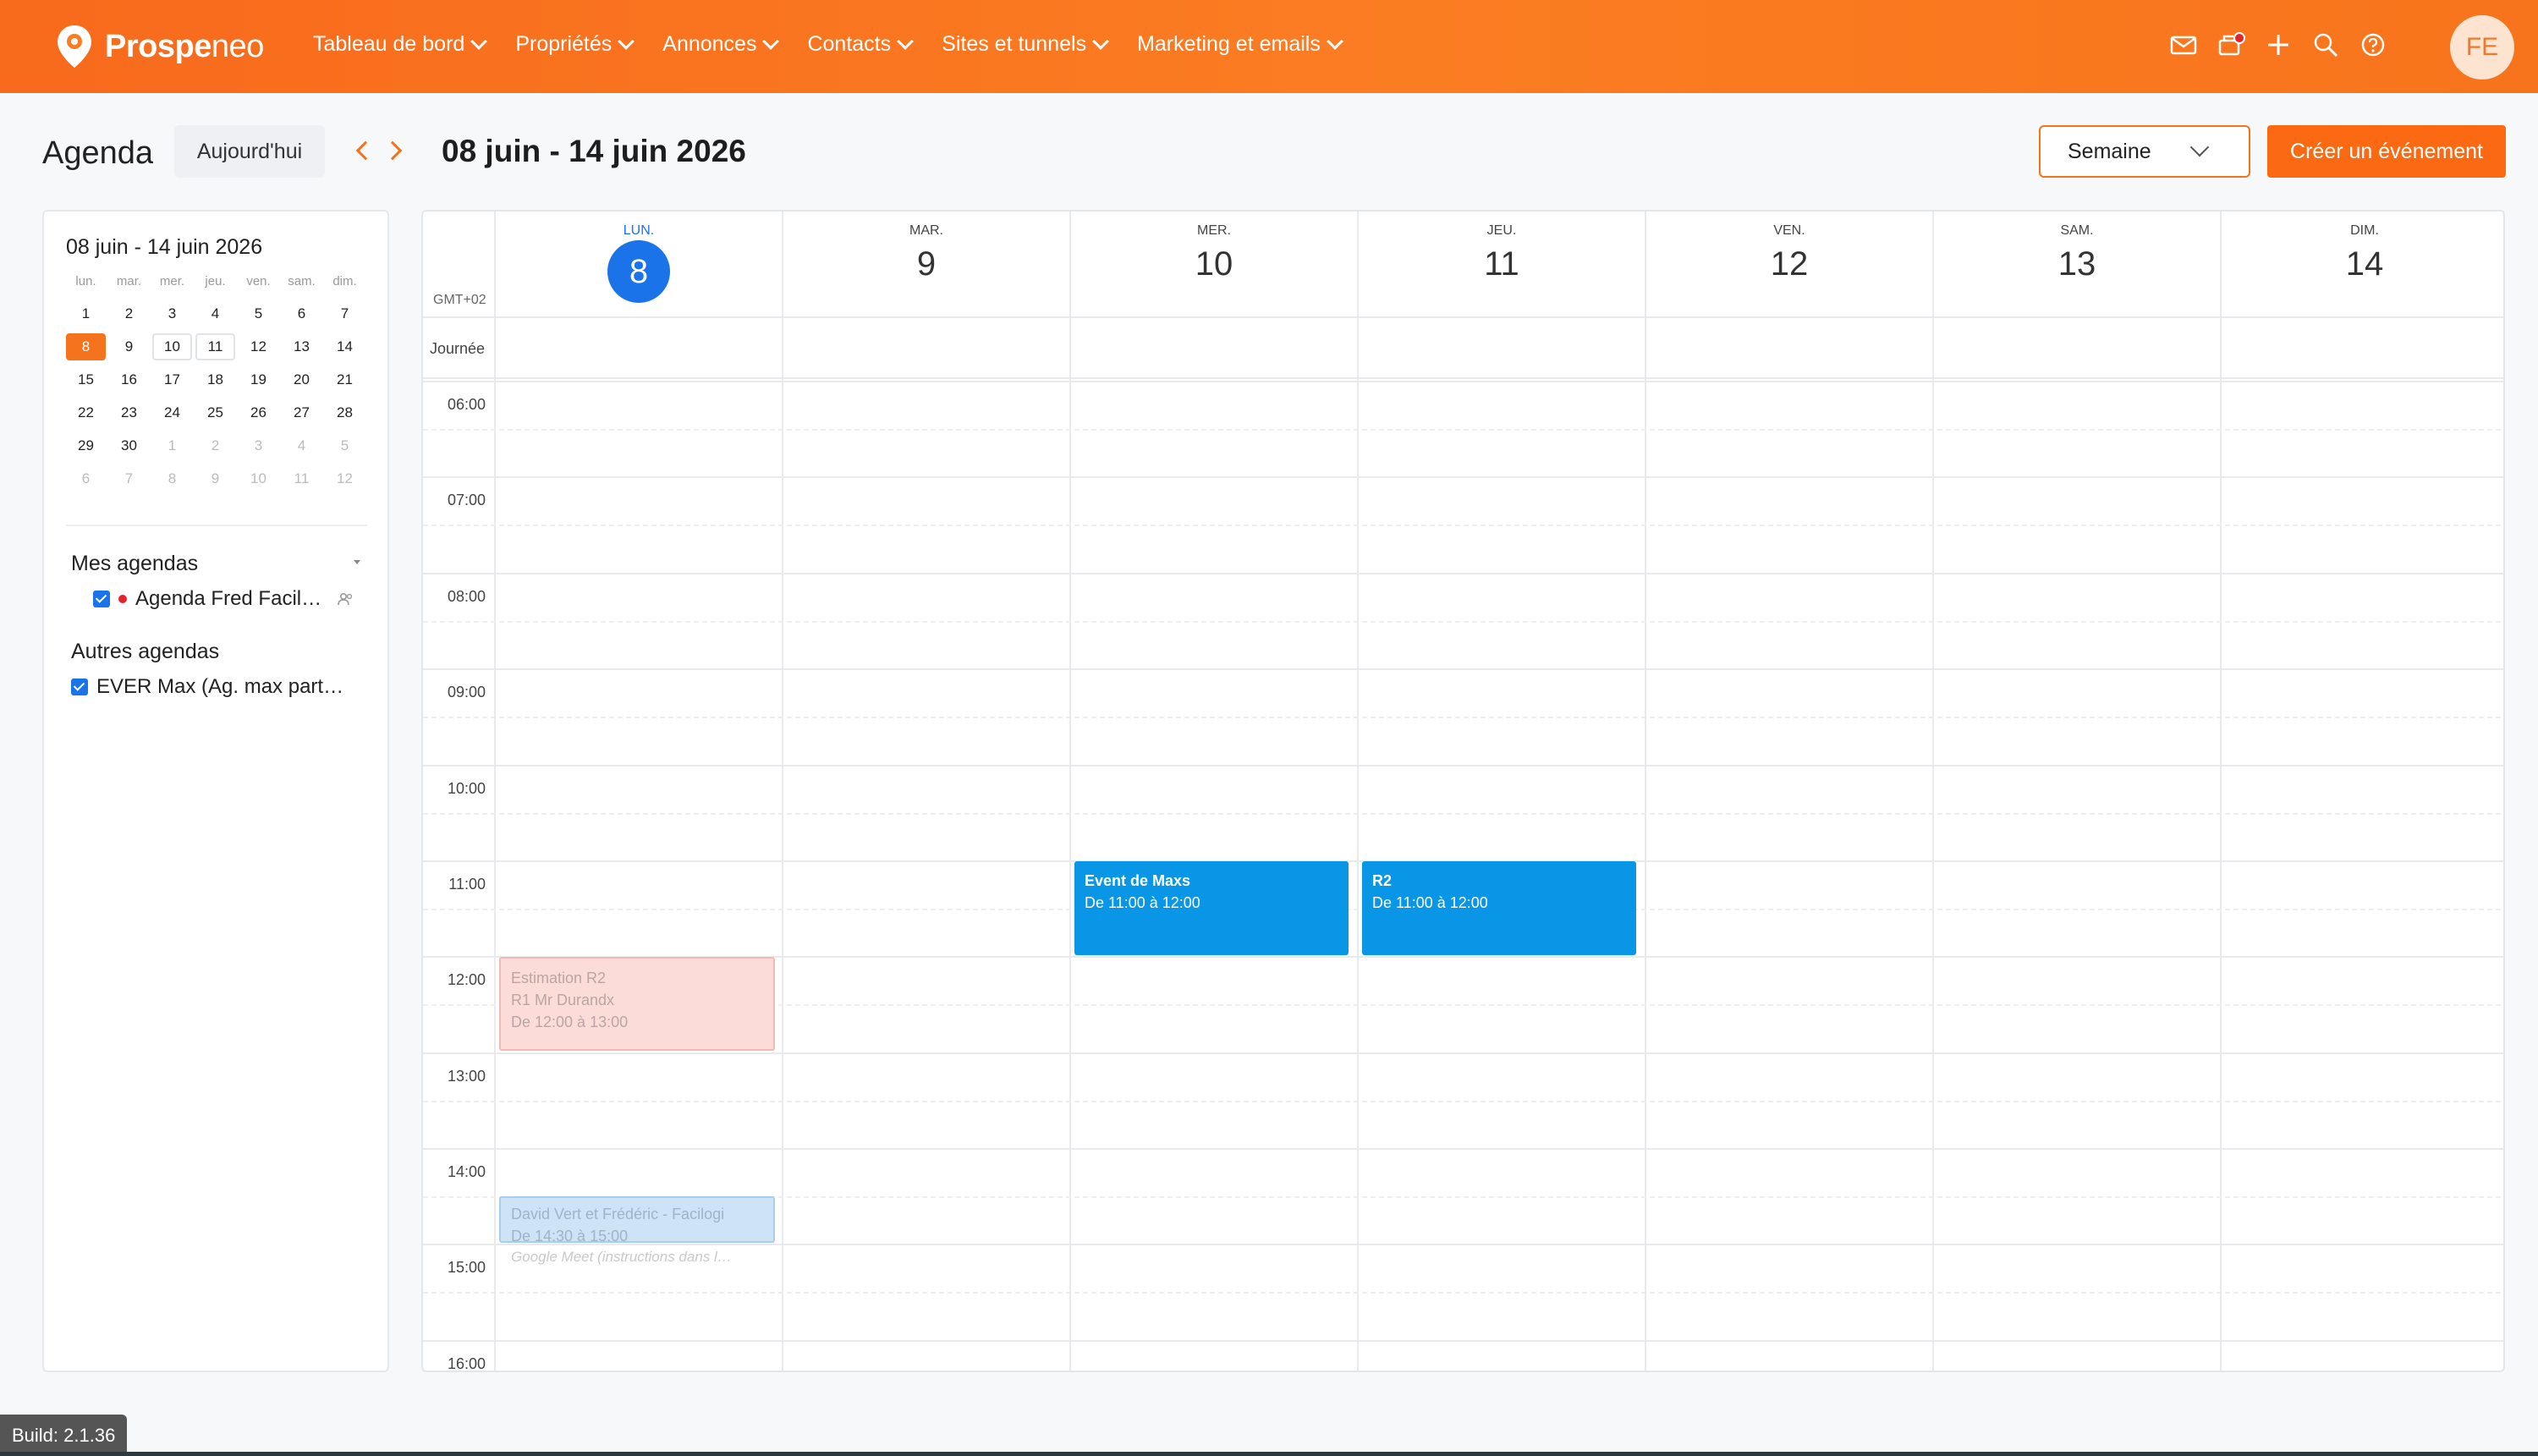 Image resolution: width=2538 pixels, height=1456 pixels. What do you see at coordinates (1211, 908) in the screenshot?
I see `event-maxs: Event de Maxs De 11:00 à 12:00` at bounding box center [1211, 908].